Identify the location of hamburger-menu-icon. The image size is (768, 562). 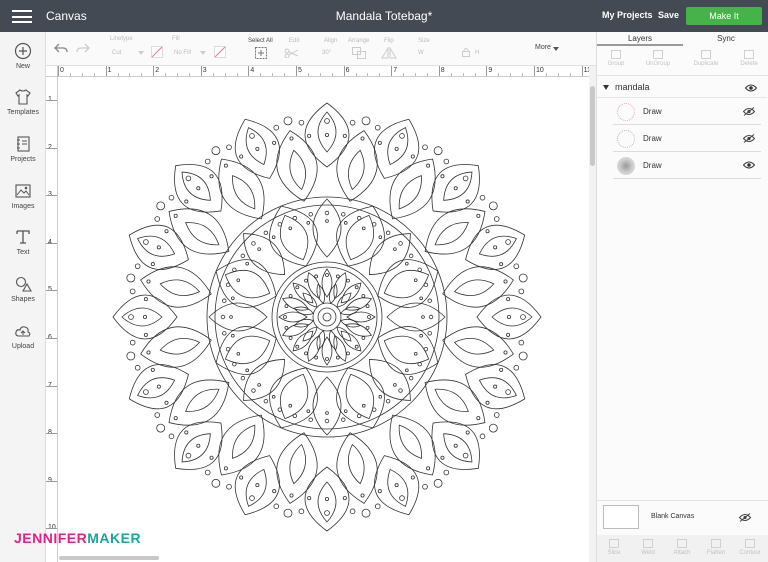
(22, 16).